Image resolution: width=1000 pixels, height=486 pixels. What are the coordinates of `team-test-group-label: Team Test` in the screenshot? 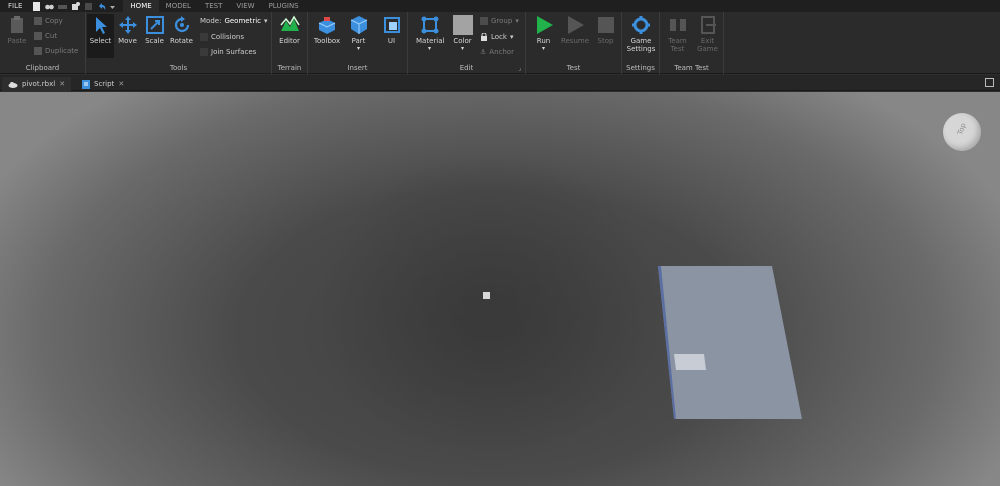 It's located at (691, 68).